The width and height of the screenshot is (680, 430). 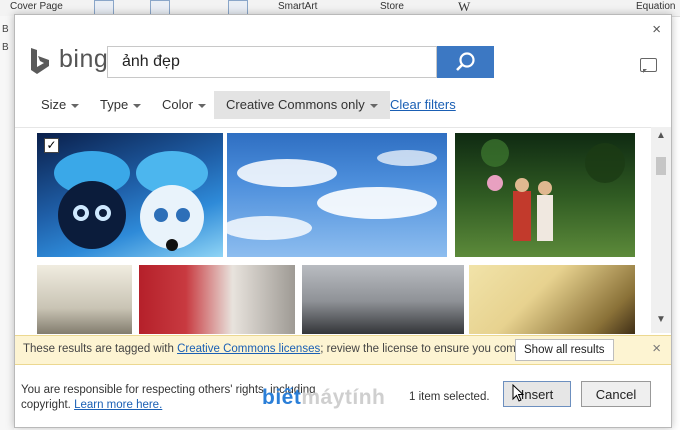 I want to click on cancel-button: Cancel, so click(x=616, y=394).